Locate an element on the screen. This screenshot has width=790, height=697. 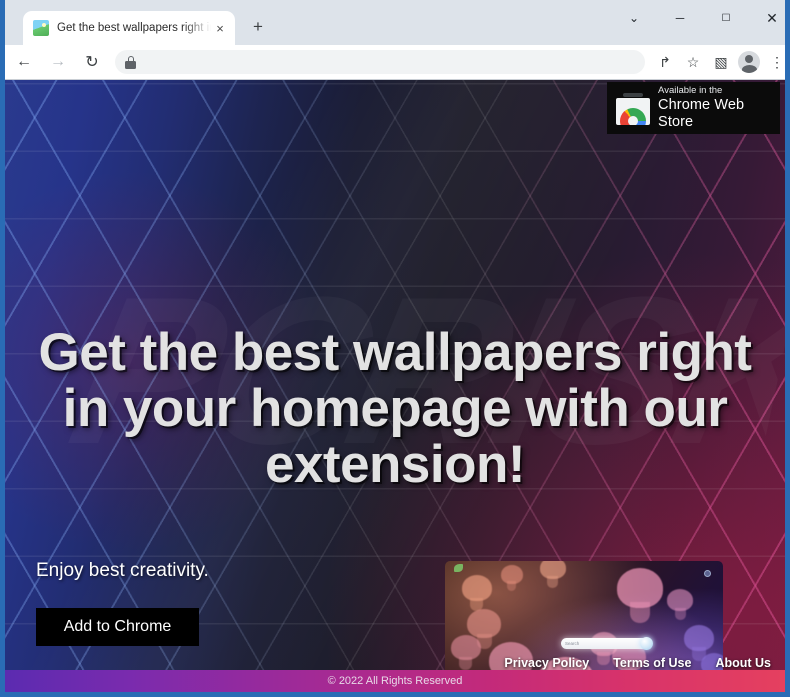
window-controls: ⌄ ─ ☐ ✕ is located at coordinates (698, 18).